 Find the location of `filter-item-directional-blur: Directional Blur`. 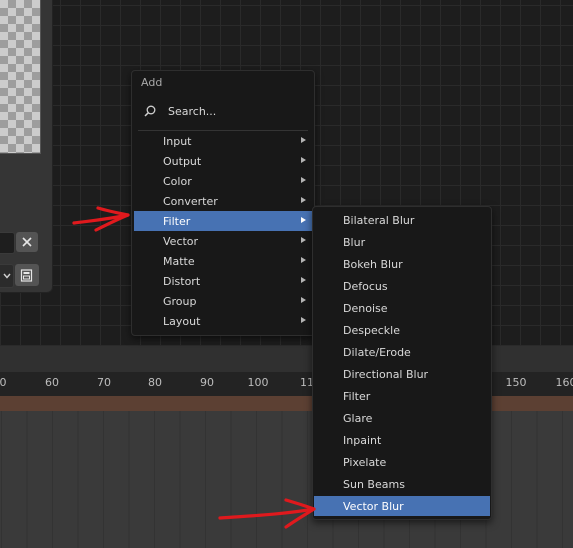

filter-item-directional-blur: Directional Blur is located at coordinates (402, 374).